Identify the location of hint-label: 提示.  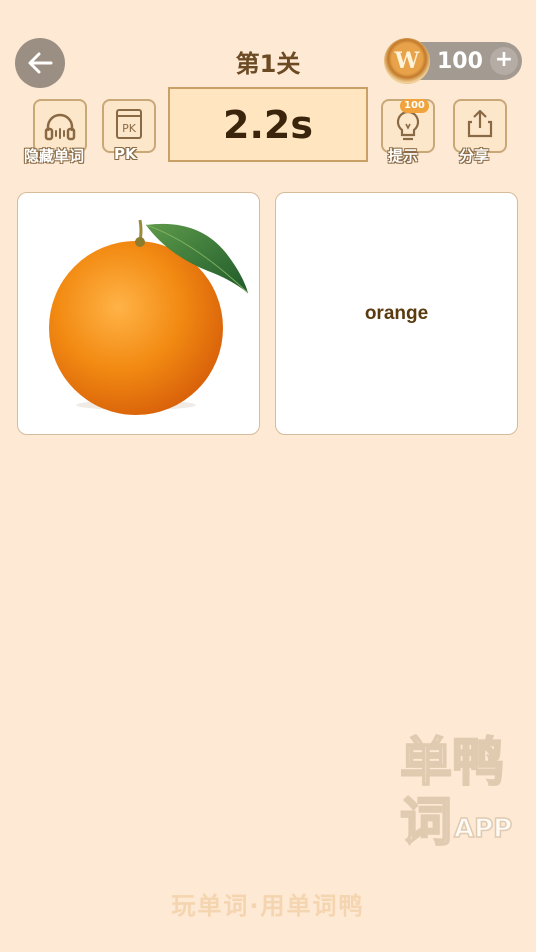
(403, 156).